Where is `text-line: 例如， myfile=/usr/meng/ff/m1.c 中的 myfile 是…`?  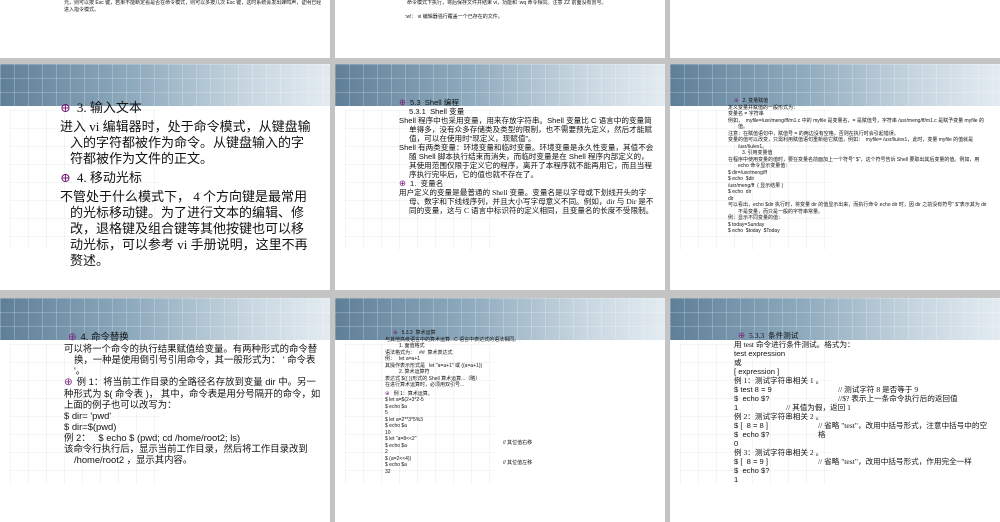
text-line: 例如， myfile=/usr/meng/ff/m1.c 中的 myfile 是… is located at coordinates (856, 124).